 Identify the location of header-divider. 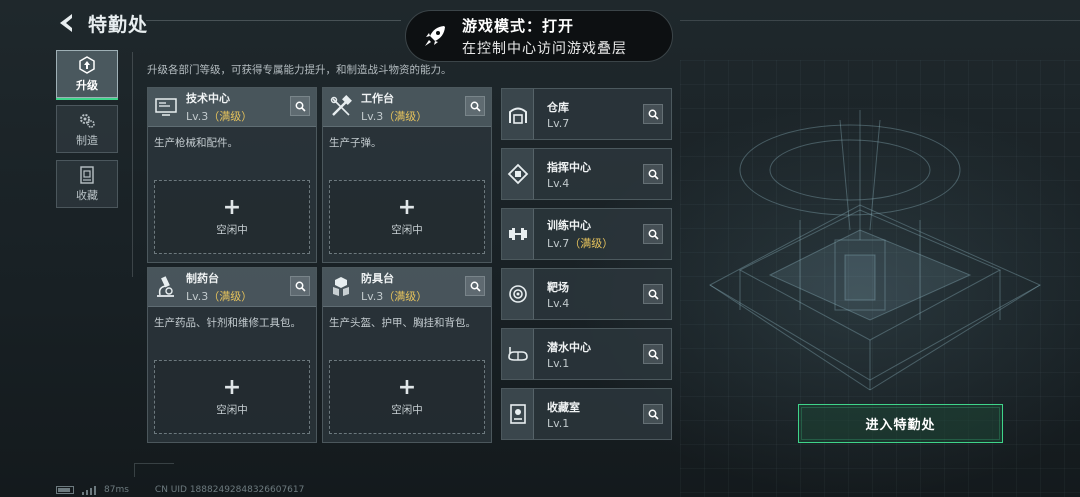
(273, 20).